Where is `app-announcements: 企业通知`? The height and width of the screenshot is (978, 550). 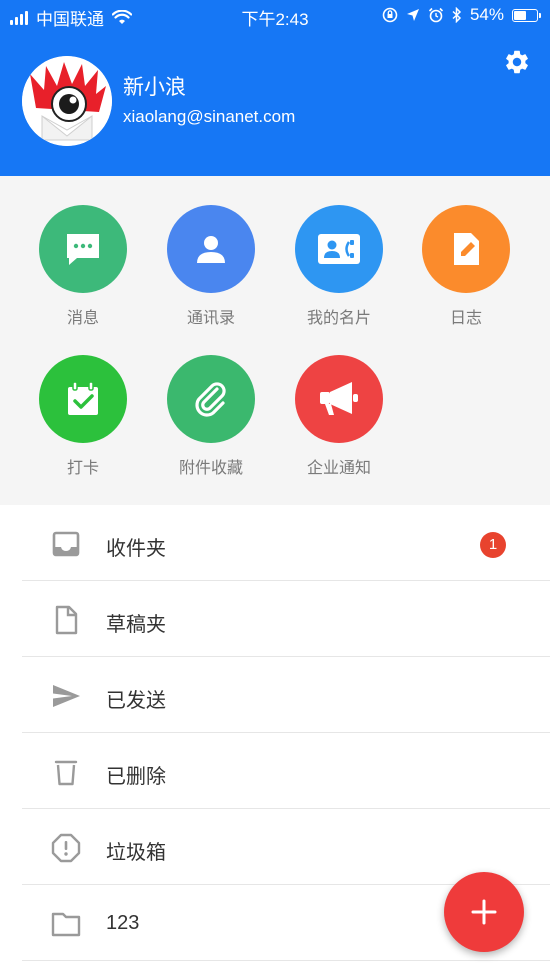
app-announcements: 企业通知 is located at coordinates (339, 416).